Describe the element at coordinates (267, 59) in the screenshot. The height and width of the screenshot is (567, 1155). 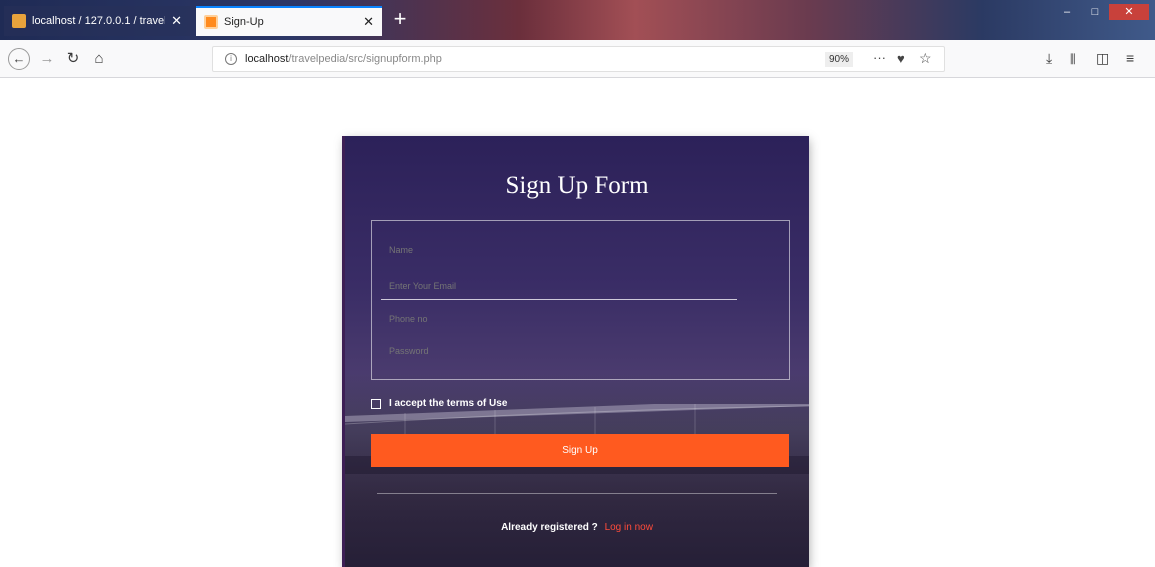
I see `url-host: localhost` at that location.